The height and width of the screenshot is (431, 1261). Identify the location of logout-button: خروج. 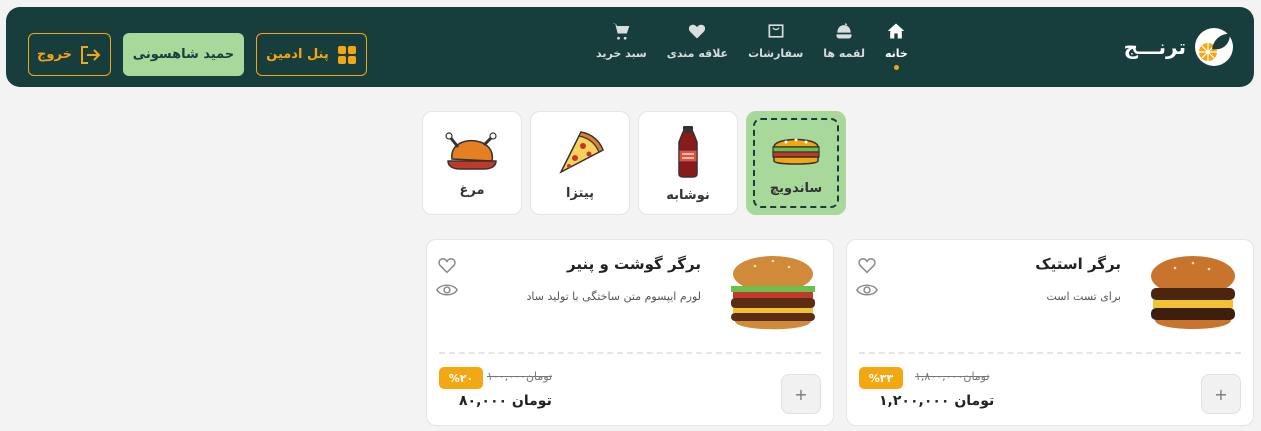
(69, 54).